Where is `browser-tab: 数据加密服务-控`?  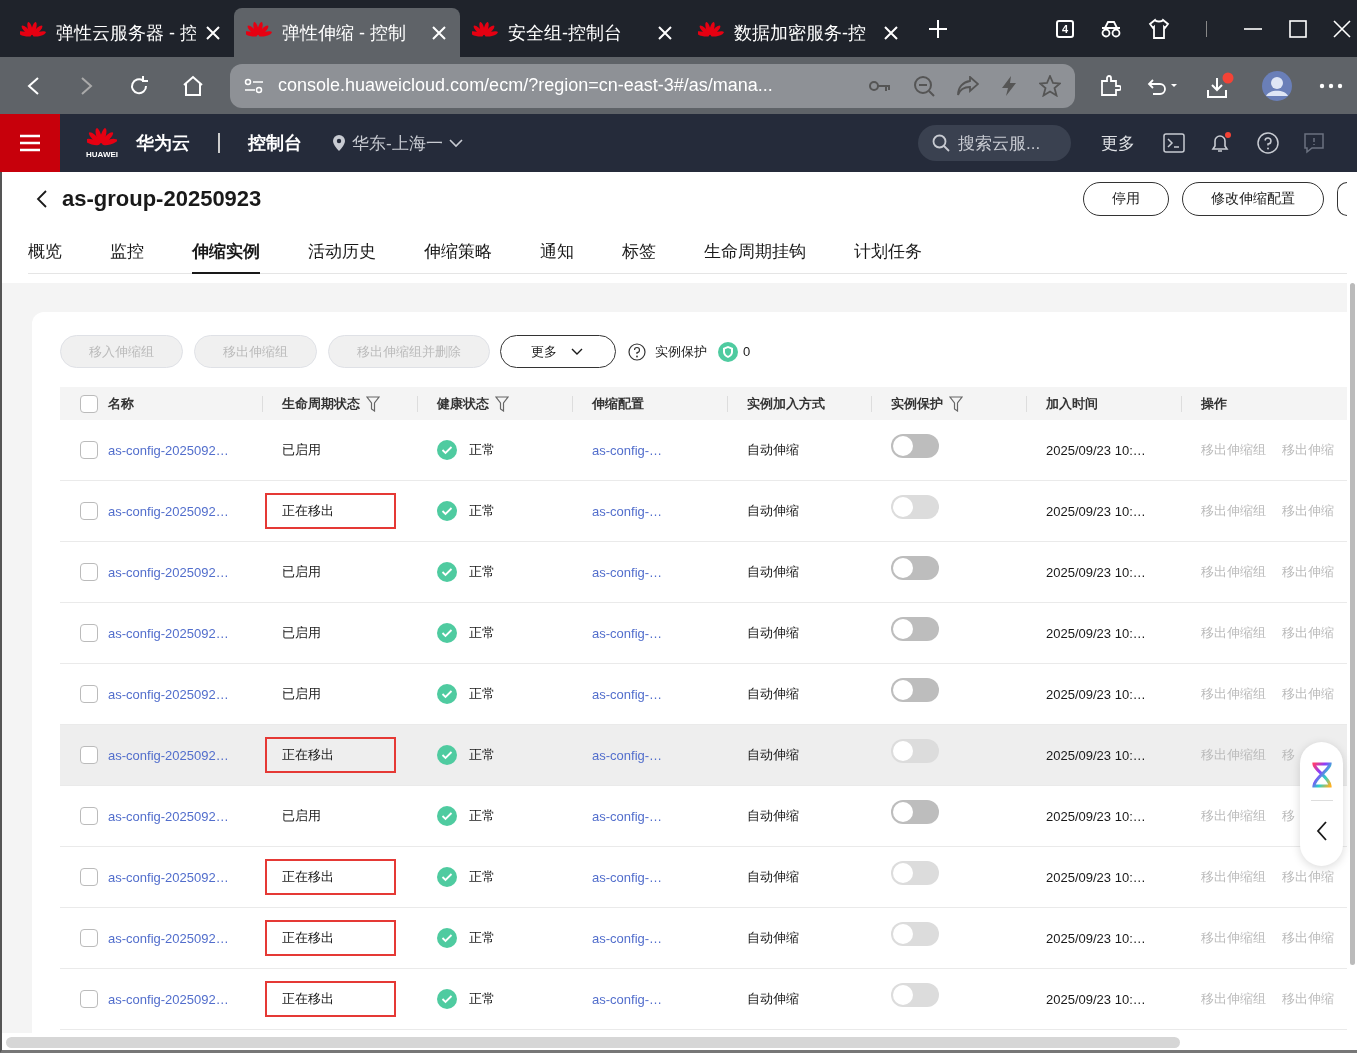
browser-tab: 数据加密服务-控 is located at coordinates (799, 32).